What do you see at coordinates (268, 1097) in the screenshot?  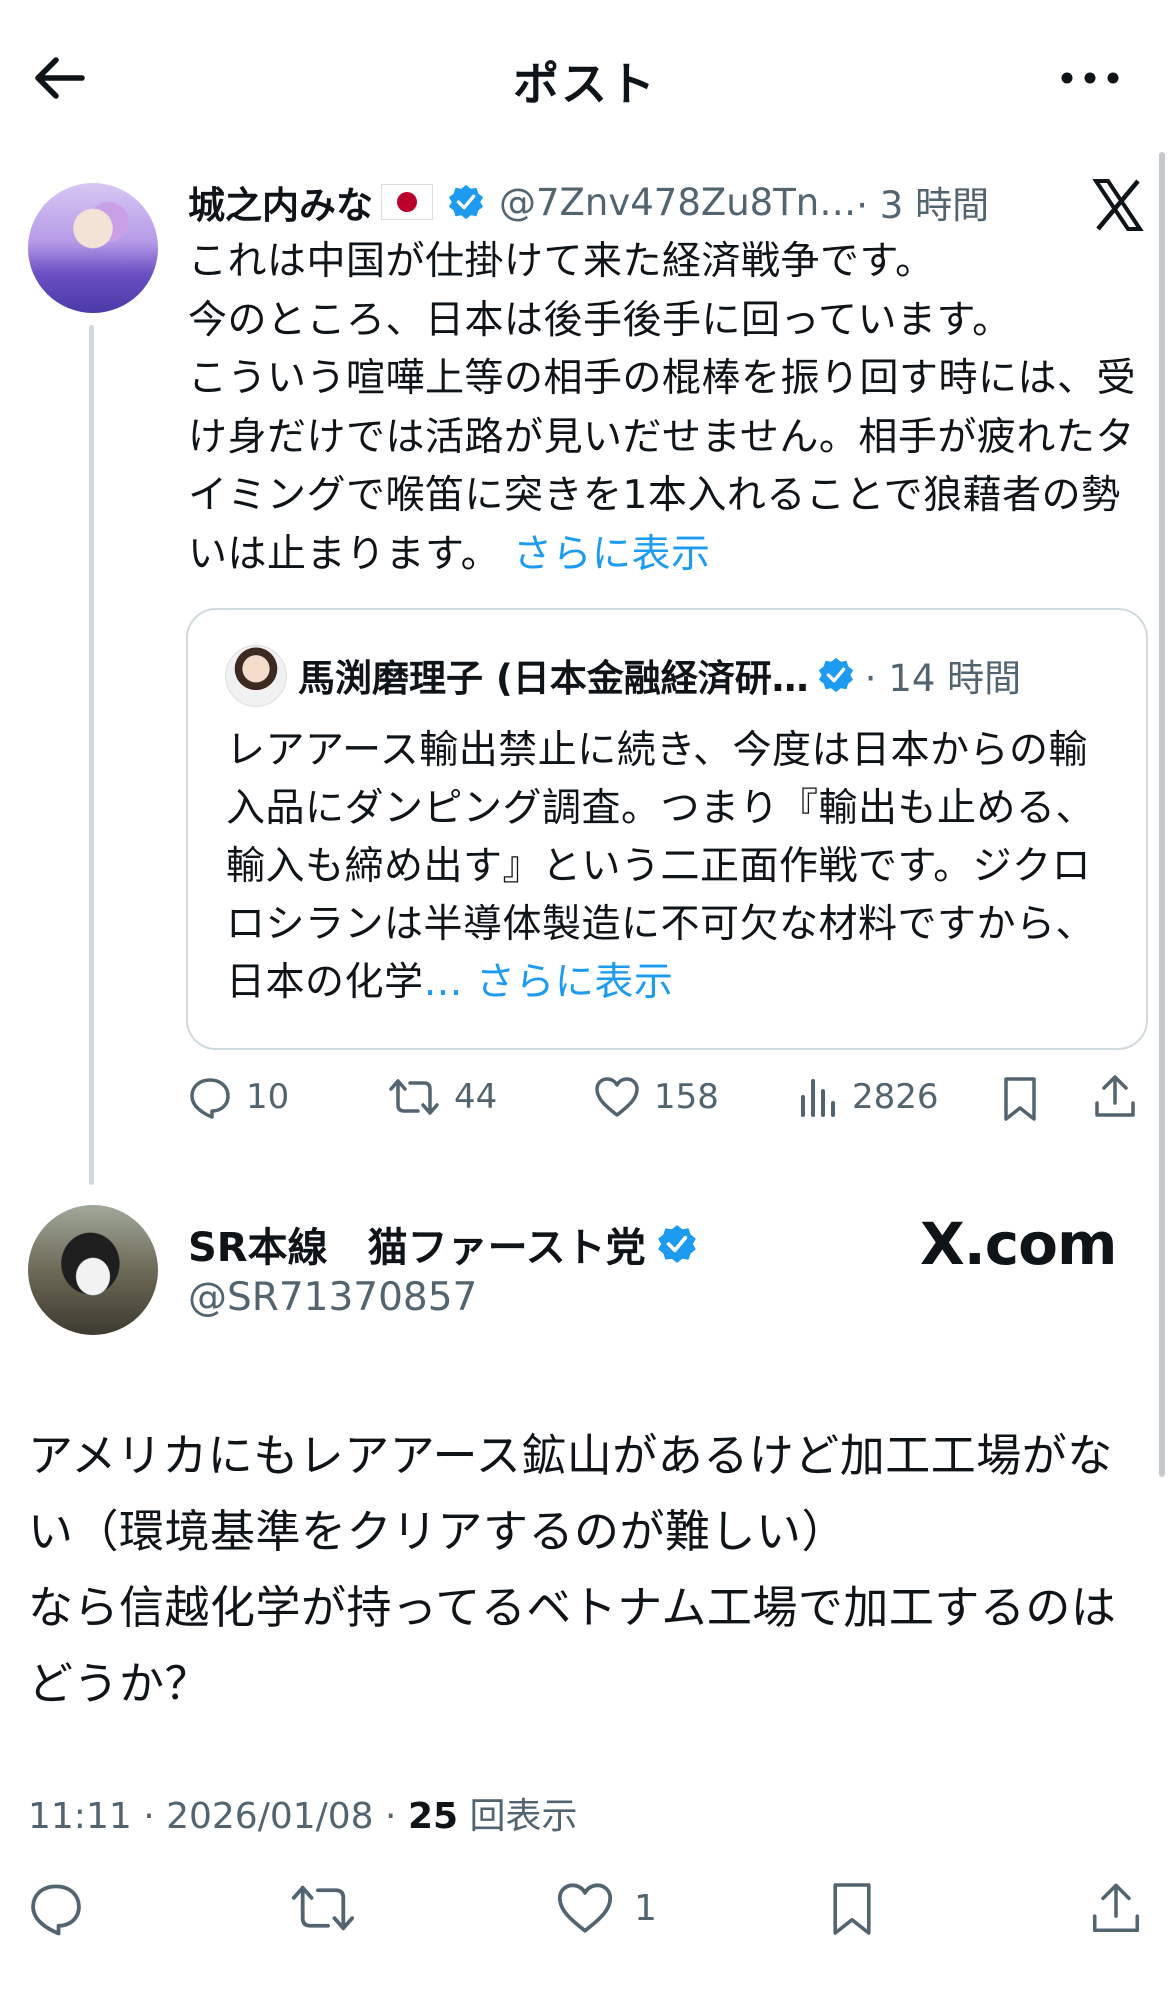 I see `reply-count: 10` at bounding box center [268, 1097].